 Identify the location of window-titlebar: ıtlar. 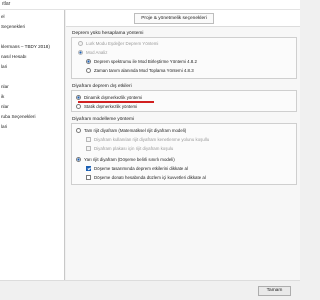
(150, 5).